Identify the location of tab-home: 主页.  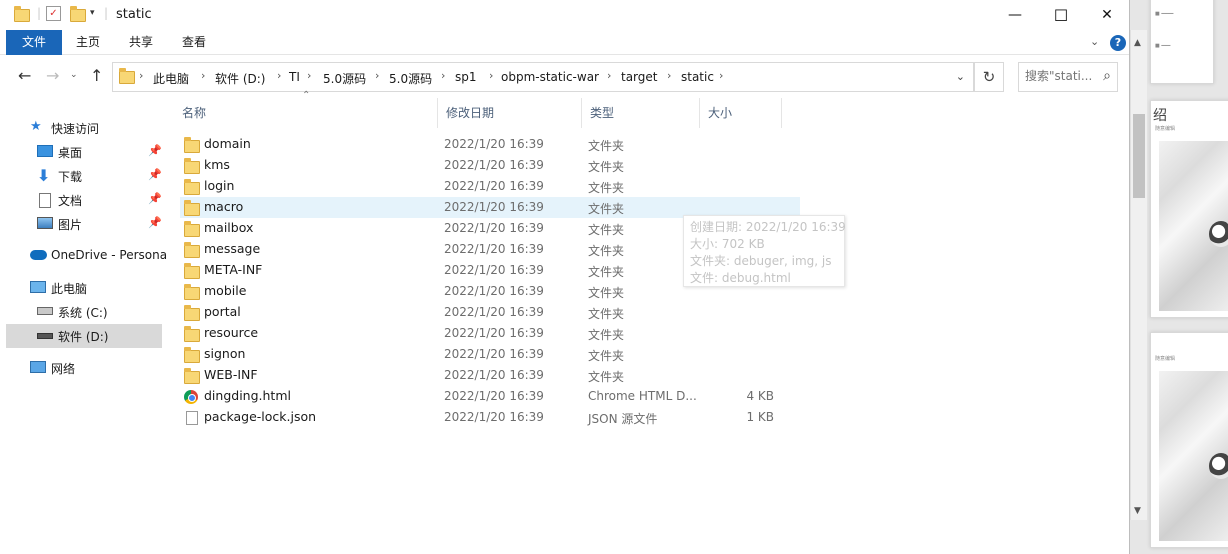
(88, 42).